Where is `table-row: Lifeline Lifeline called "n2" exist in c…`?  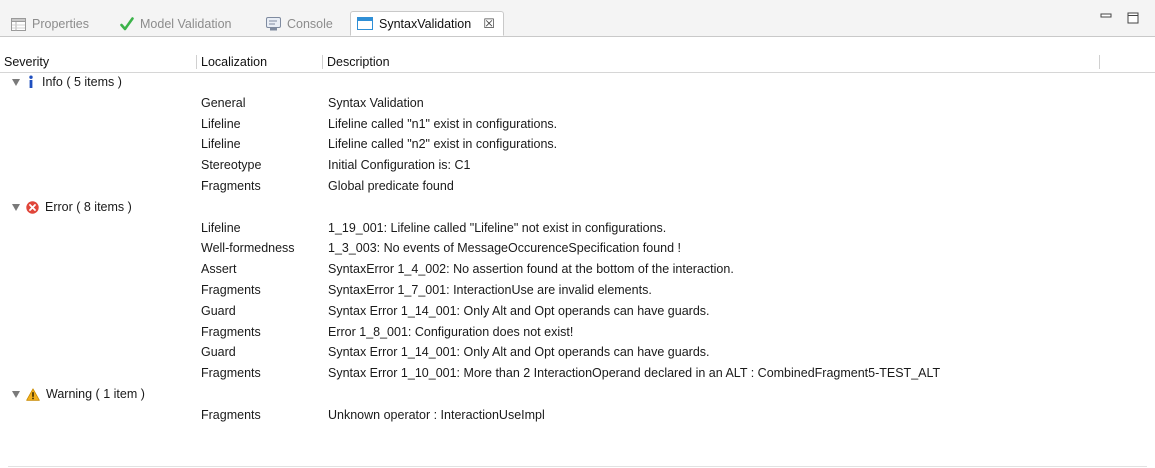 table-row: Lifeline Lifeline called "n2" exist in c… is located at coordinates (577, 144).